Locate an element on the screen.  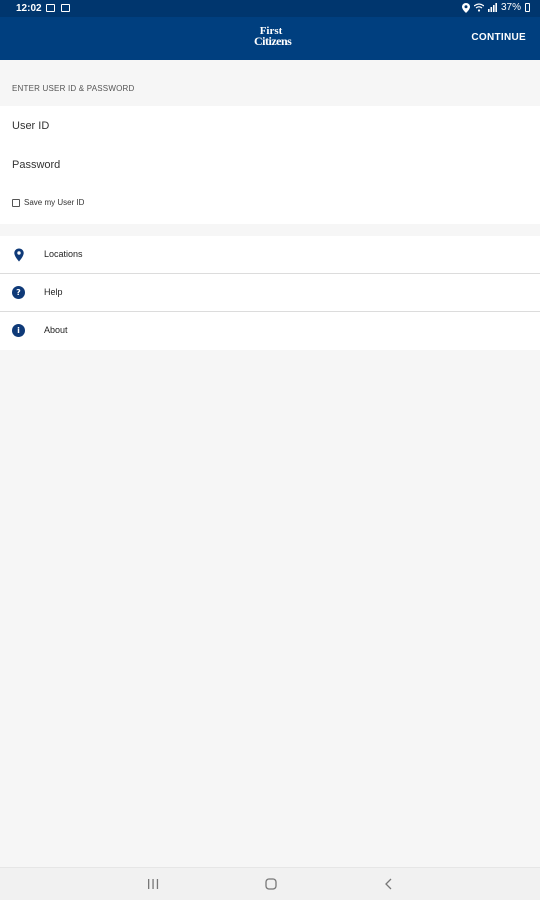
back-icon is located at coordinates (389, 884).